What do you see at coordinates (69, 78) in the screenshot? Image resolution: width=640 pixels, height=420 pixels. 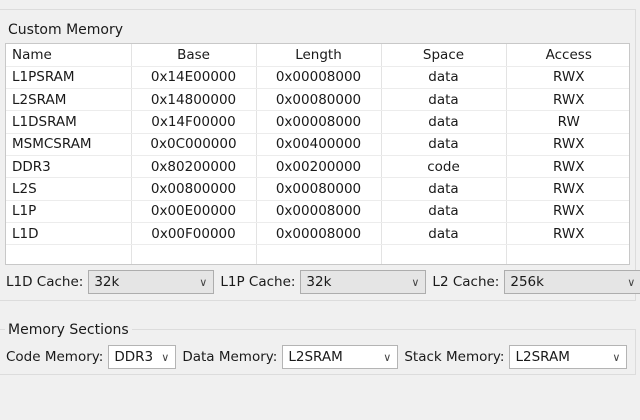 I see `cell-name: L1PSRAM` at bounding box center [69, 78].